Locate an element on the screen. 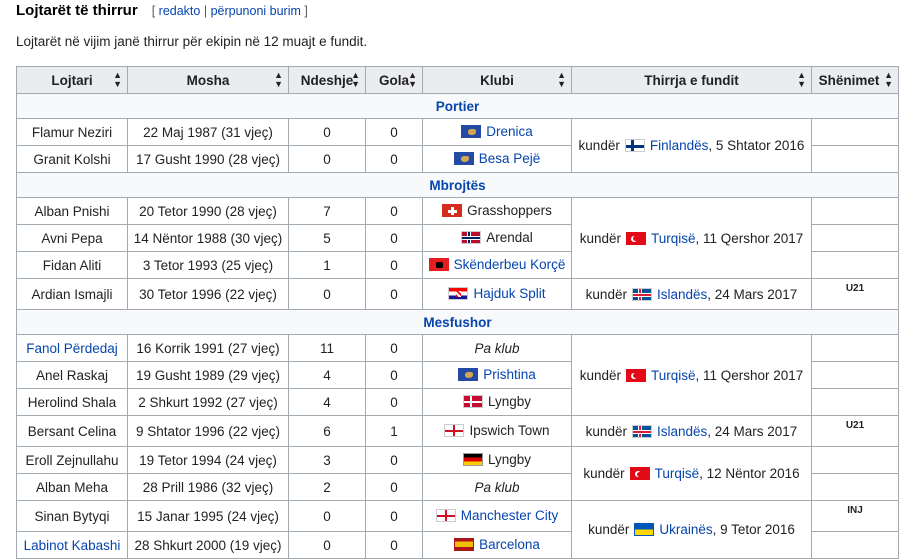 This screenshot has width=909, height=559. player-age: 28 Prill 1986 (32 vjeç) is located at coordinates (208, 487).